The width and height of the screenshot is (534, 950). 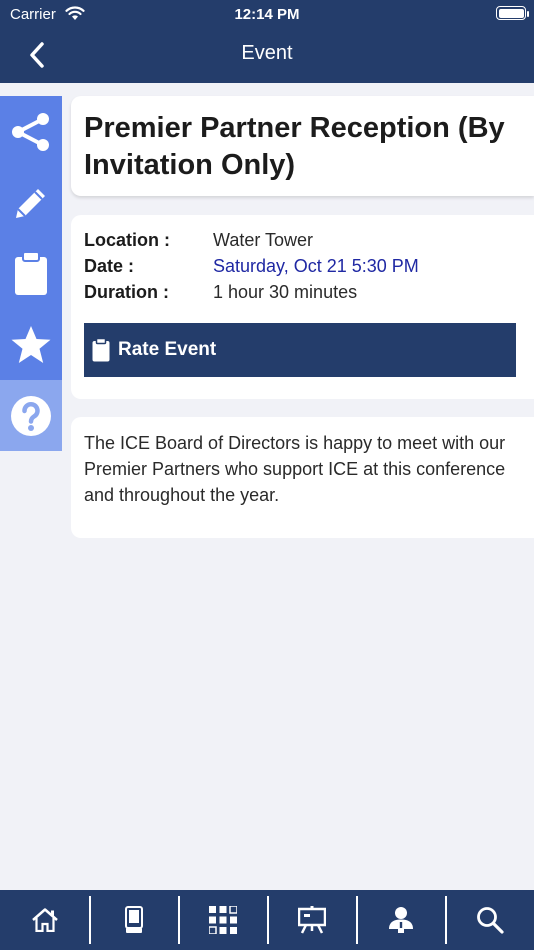 What do you see at coordinates (267, 53) in the screenshot?
I see `page-title: Event` at bounding box center [267, 53].